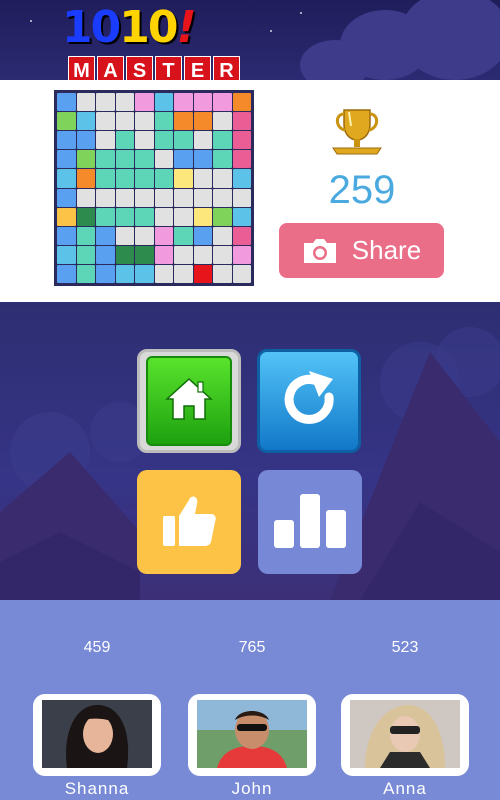  Describe the element at coordinates (252, 788) in the screenshot. I see `friend-name: John` at that location.